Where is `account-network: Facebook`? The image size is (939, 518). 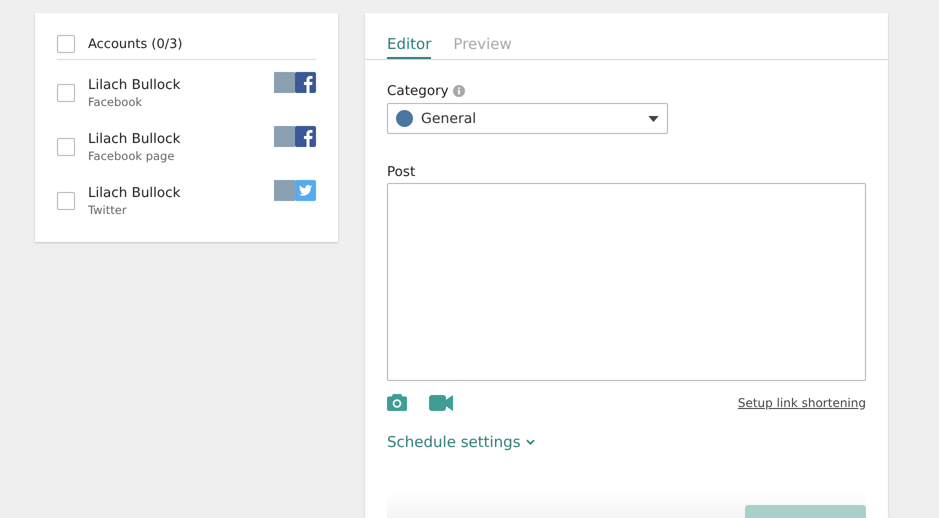
account-network: Facebook is located at coordinates (116, 102).